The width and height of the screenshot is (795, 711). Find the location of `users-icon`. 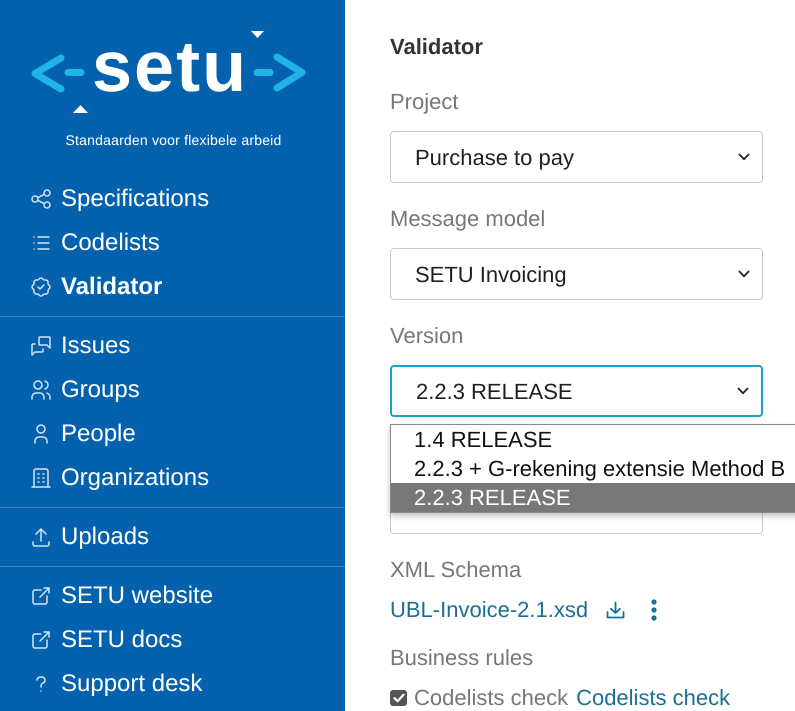

users-icon is located at coordinates (41, 390).